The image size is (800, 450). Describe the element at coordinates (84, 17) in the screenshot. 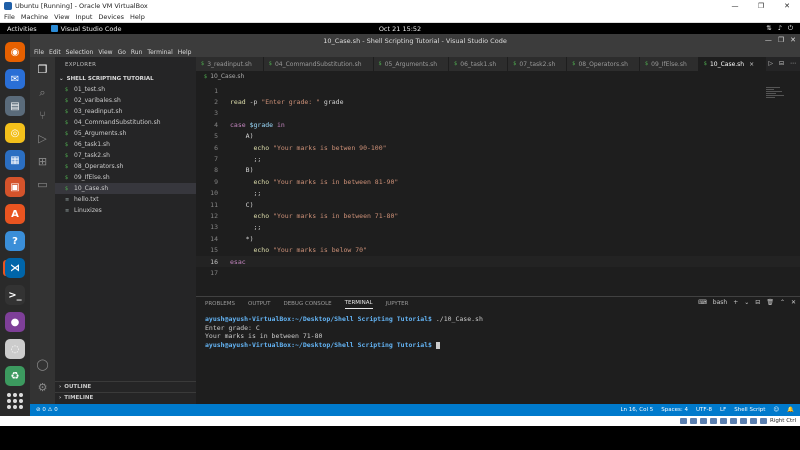

I see `vbox-menu-input: Input` at that location.